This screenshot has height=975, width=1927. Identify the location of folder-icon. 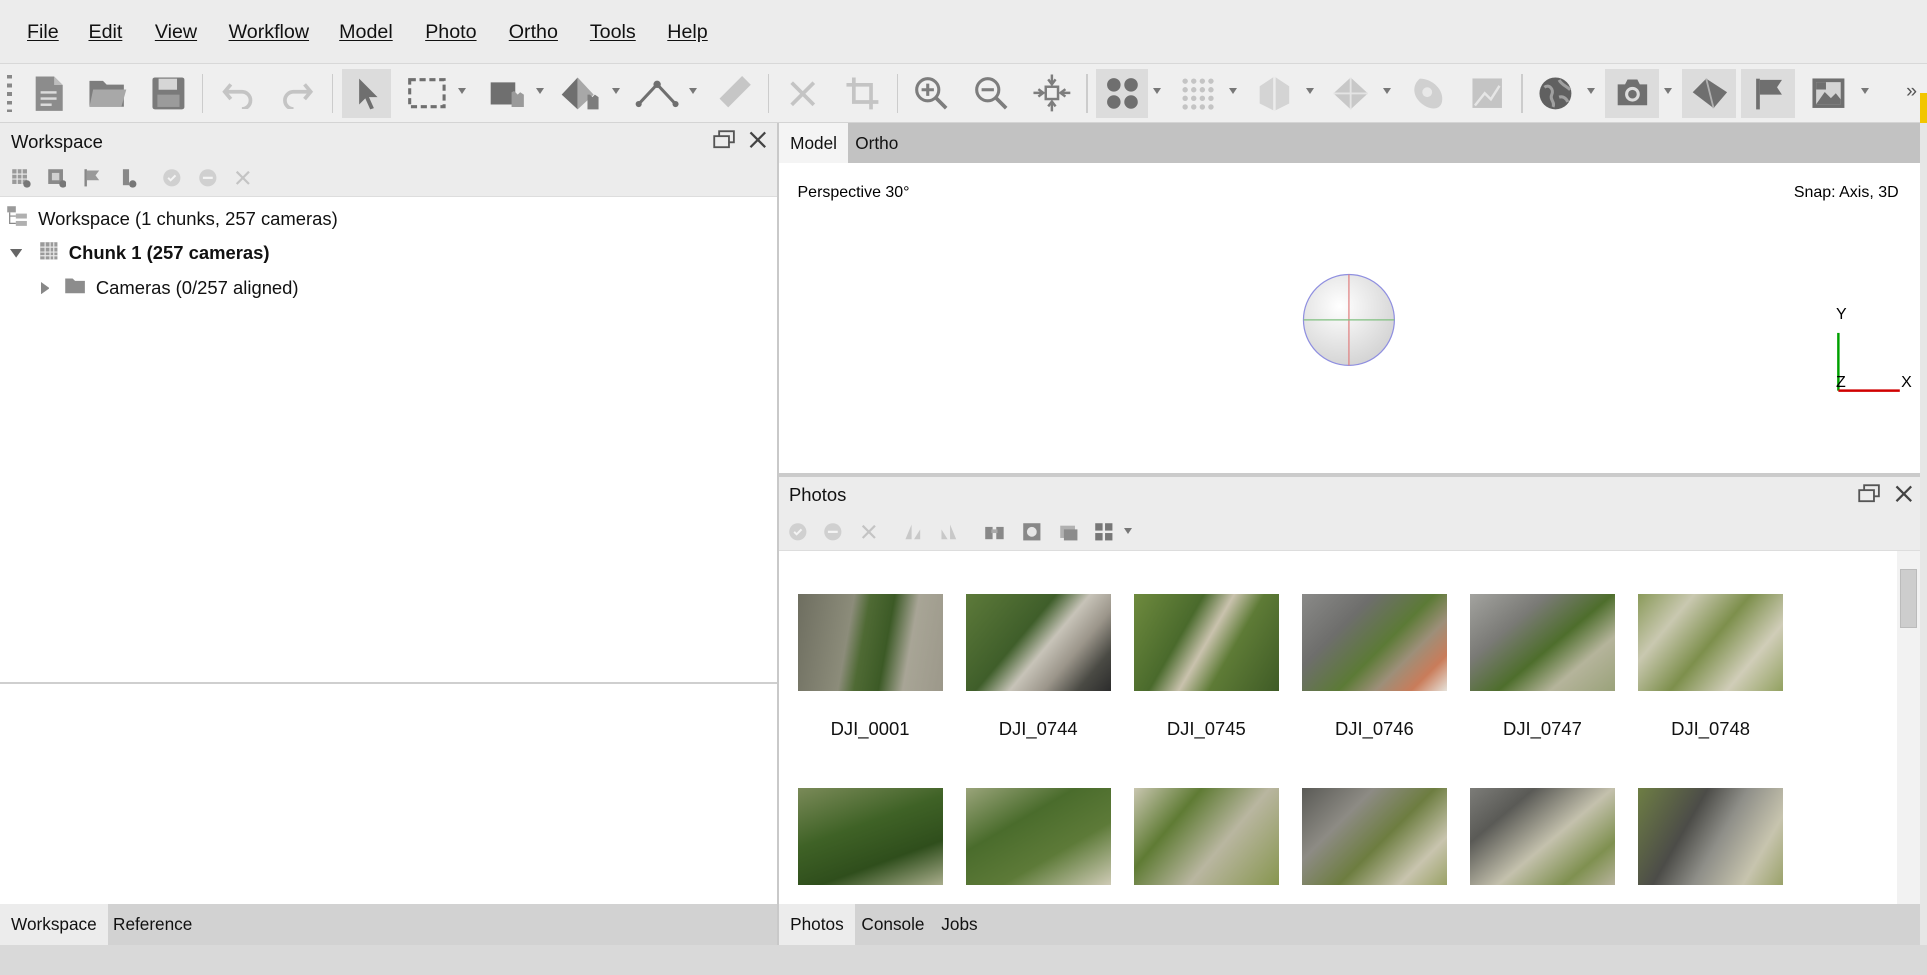
(75, 287).